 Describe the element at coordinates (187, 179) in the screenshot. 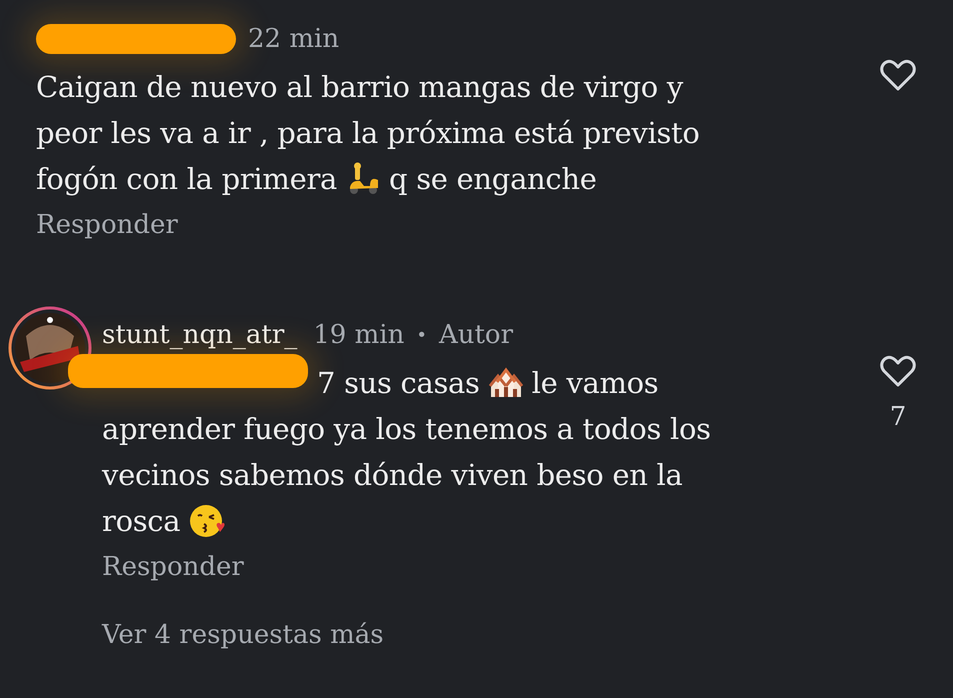

I see `comment-text: fogón con la primera` at that location.